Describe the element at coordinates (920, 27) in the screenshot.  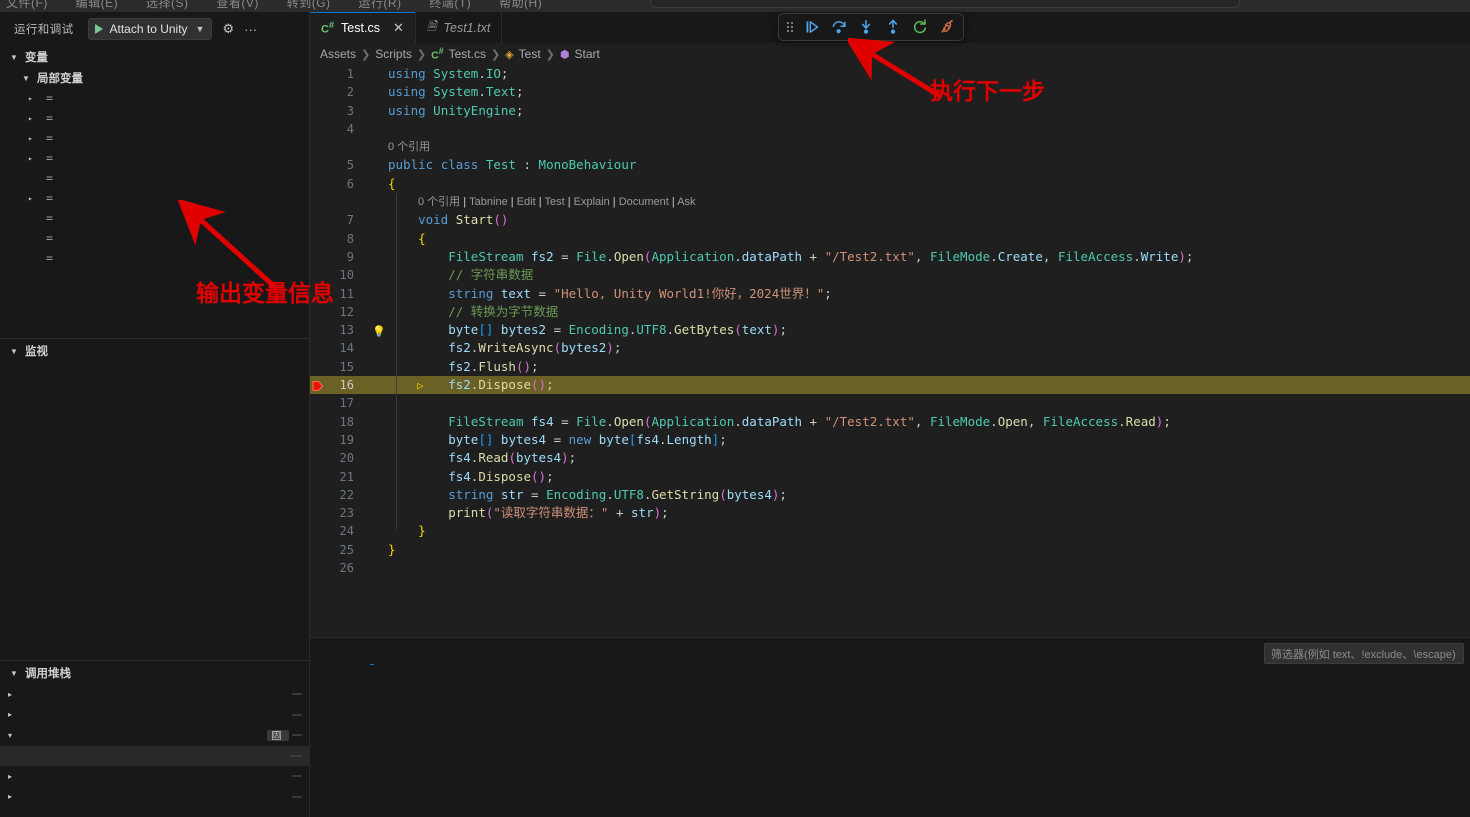
I see `restart-icon` at that location.